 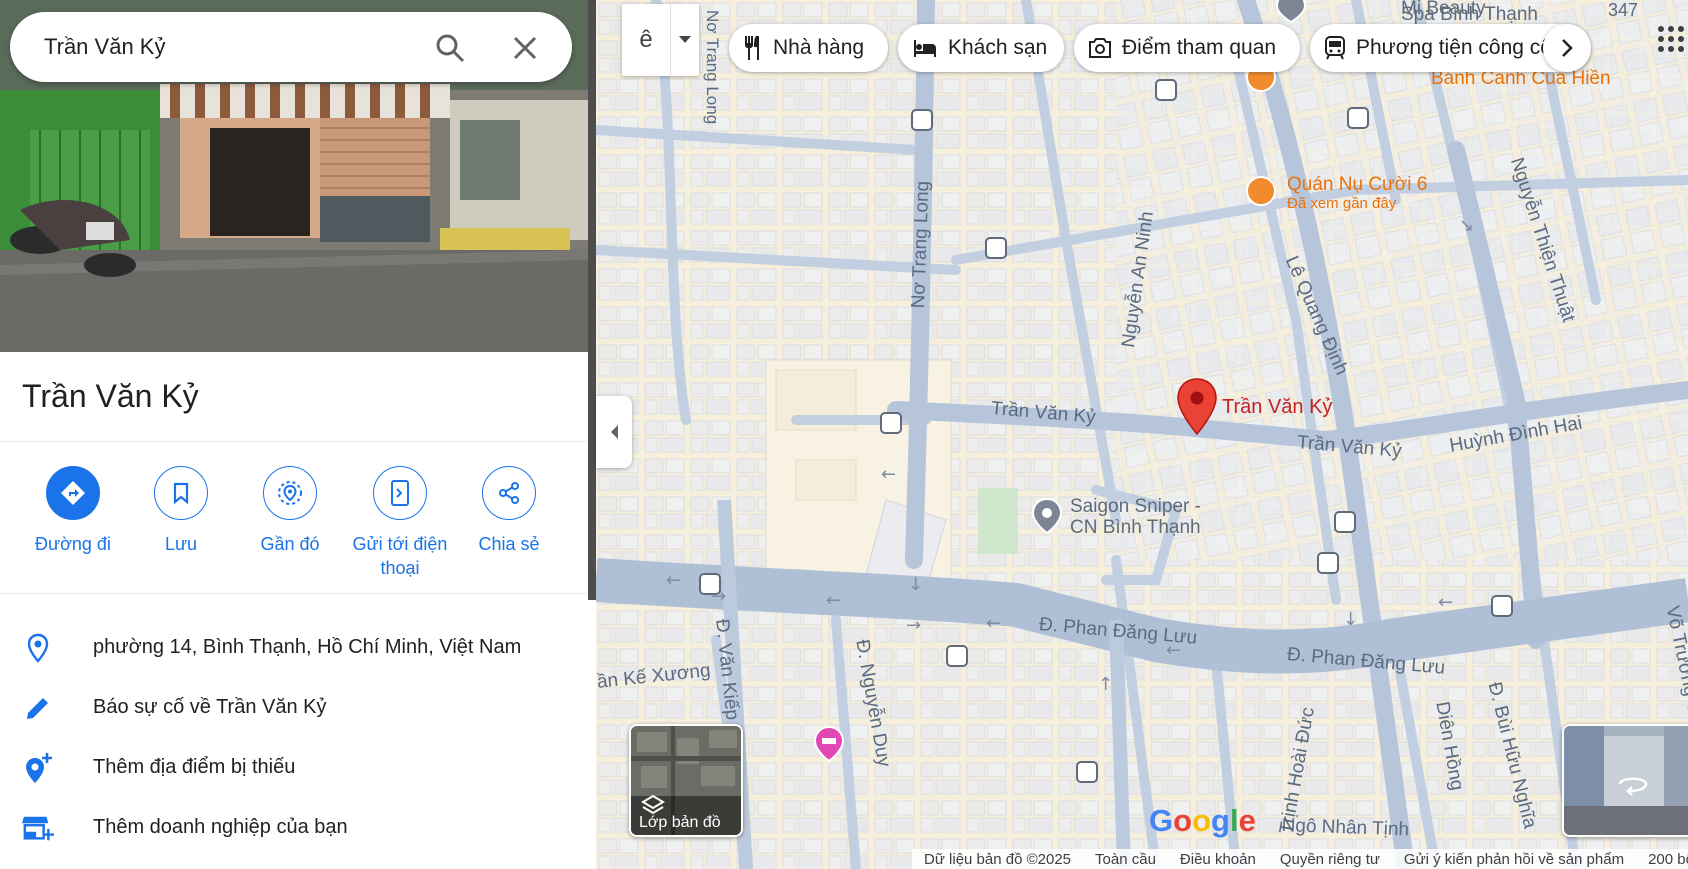 What do you see at coordinates (1342, 203) in the screenshot?
I see `poi-nu-cuoi-sub: Đã xem gần đây` at bounding box center [1342, 203].